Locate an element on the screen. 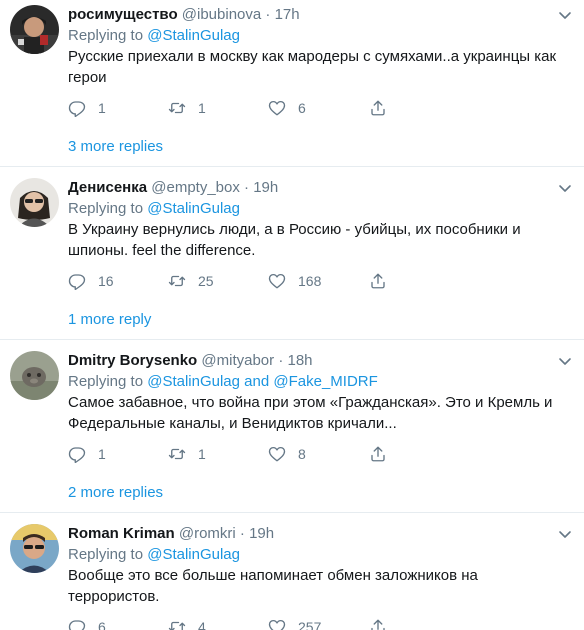  display-name: Dmitry Borysenko is located at coordinates (132, 360).